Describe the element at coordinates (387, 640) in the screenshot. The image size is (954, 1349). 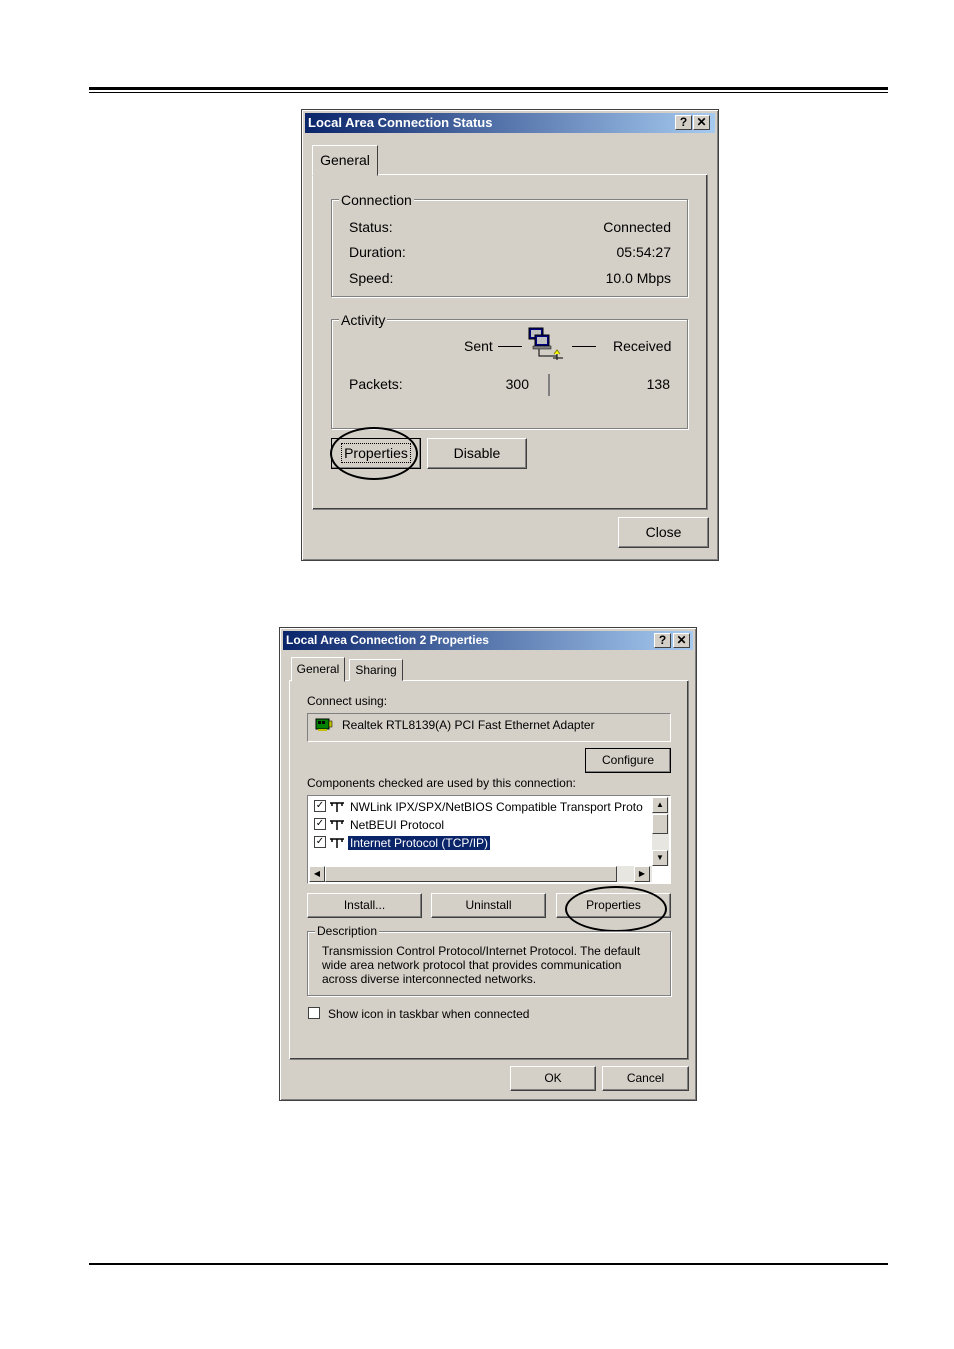
I see `properties-dialog-title: Local Area Connection 2 Properties` at that location.